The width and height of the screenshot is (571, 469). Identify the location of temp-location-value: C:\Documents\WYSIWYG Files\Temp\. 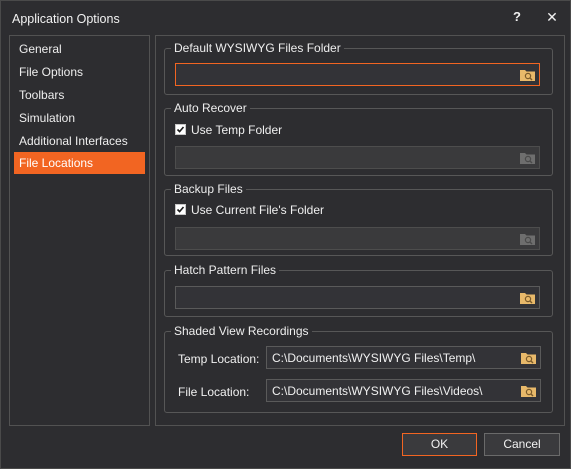
(374, 358).